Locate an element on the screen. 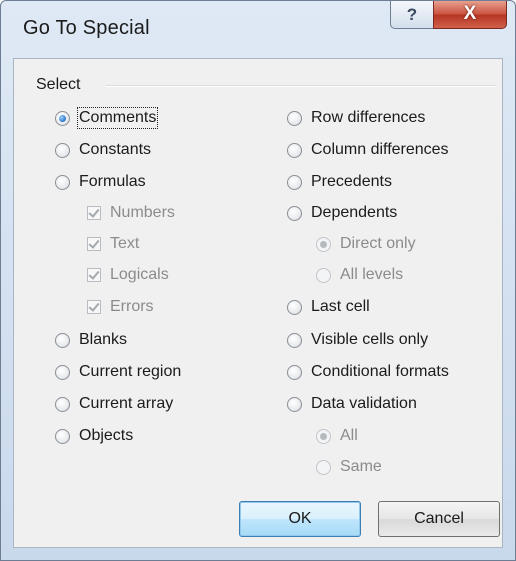 The image size is (516, 561). help-button: ? is located at coordinates (412, 15).